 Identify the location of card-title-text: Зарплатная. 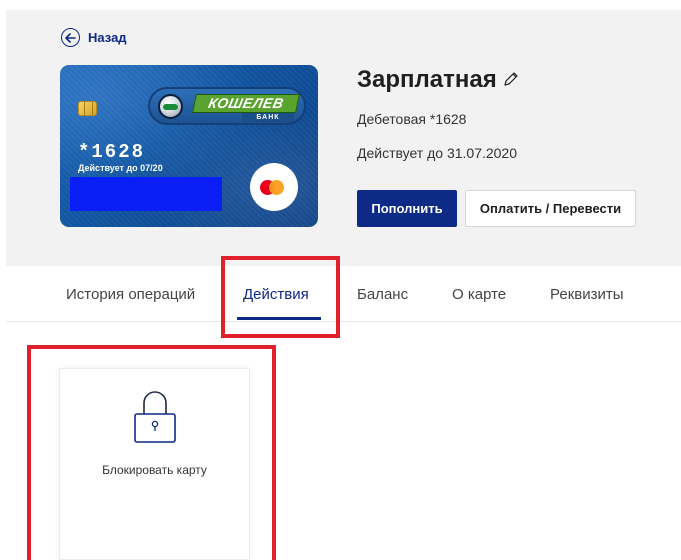
(427, 79).